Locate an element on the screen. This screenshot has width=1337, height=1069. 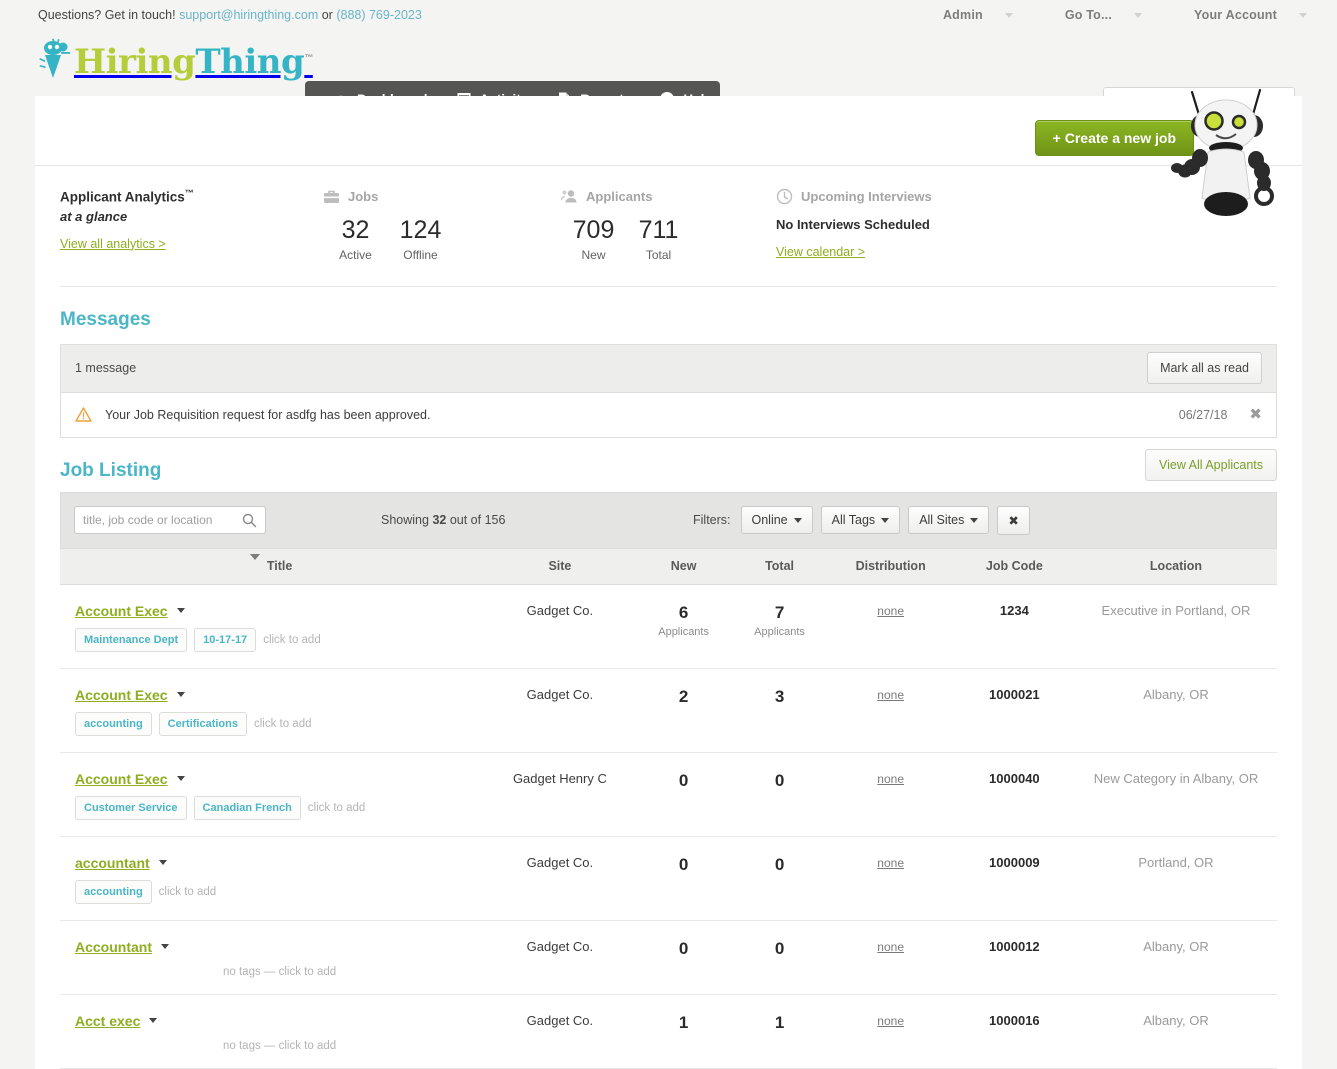
cell-location: Portland, OR is located at coordinates (1175, 878).